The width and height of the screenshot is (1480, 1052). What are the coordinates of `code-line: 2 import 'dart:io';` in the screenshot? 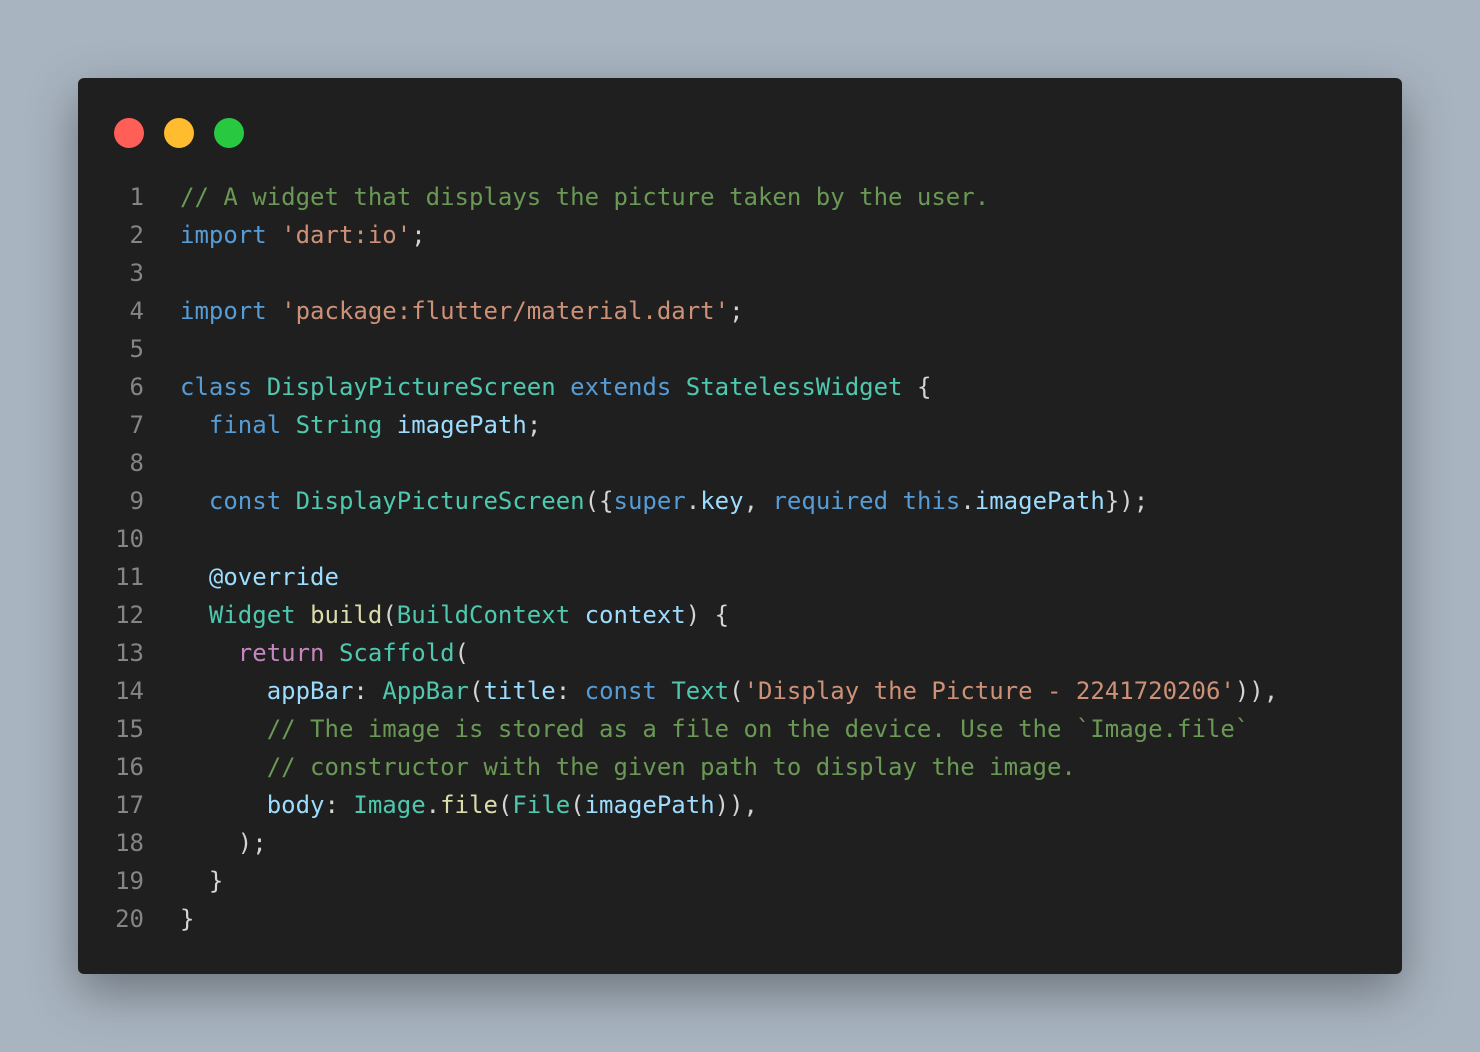 It's located at (740, 235).